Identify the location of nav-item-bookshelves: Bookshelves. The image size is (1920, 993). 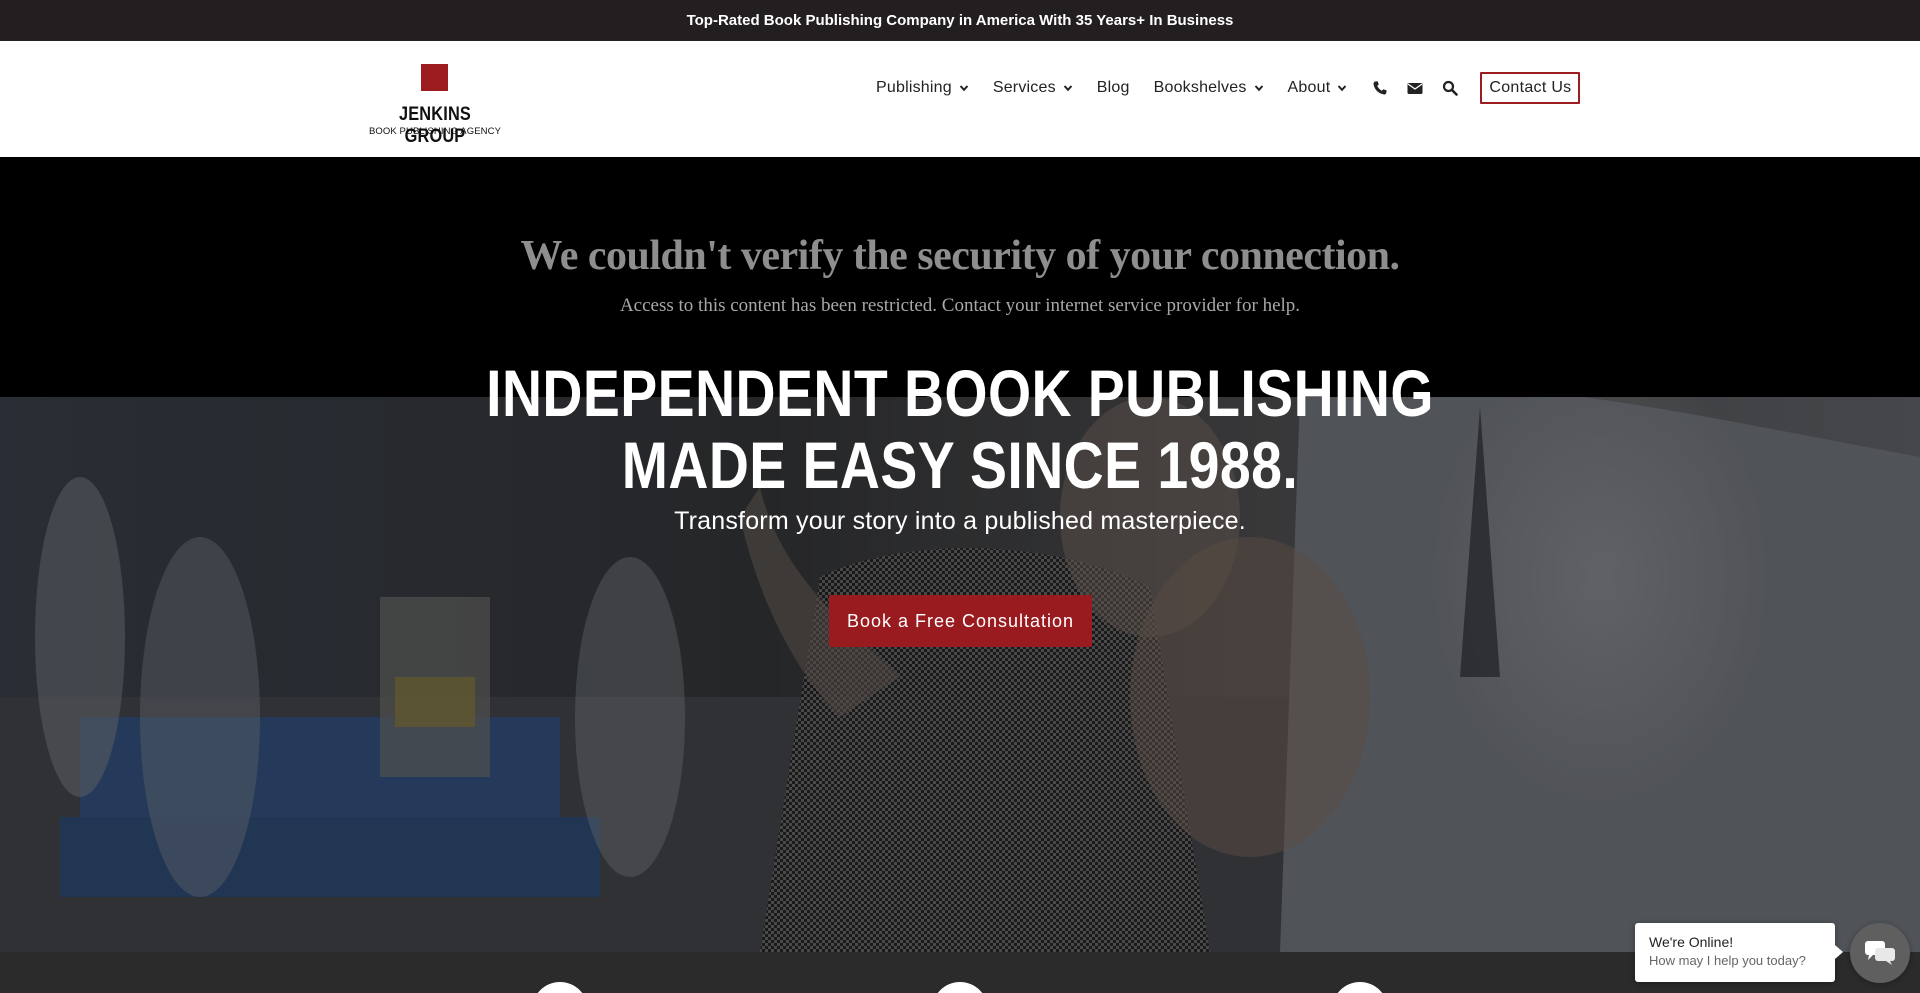
(1209, 88).